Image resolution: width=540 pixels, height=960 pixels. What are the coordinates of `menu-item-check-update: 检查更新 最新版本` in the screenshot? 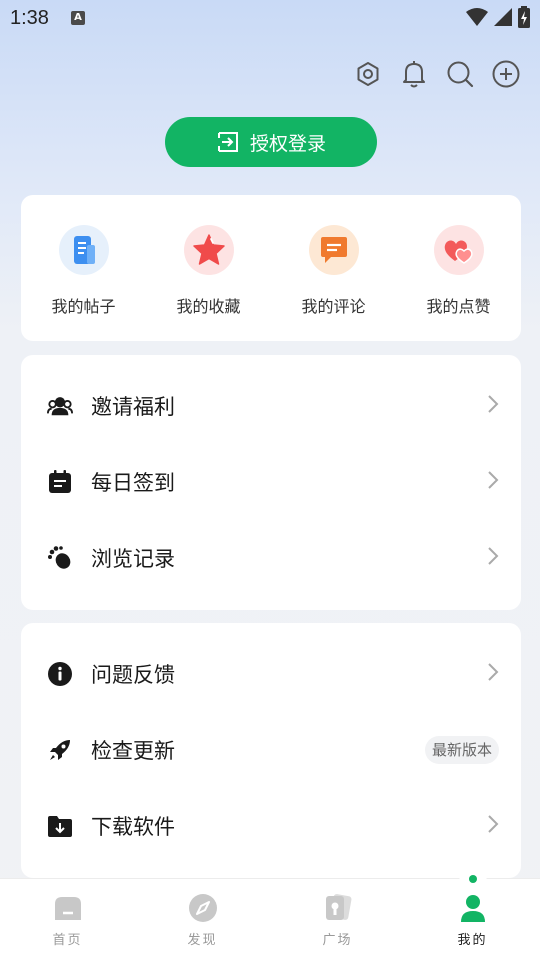 It's located at (271, 750).